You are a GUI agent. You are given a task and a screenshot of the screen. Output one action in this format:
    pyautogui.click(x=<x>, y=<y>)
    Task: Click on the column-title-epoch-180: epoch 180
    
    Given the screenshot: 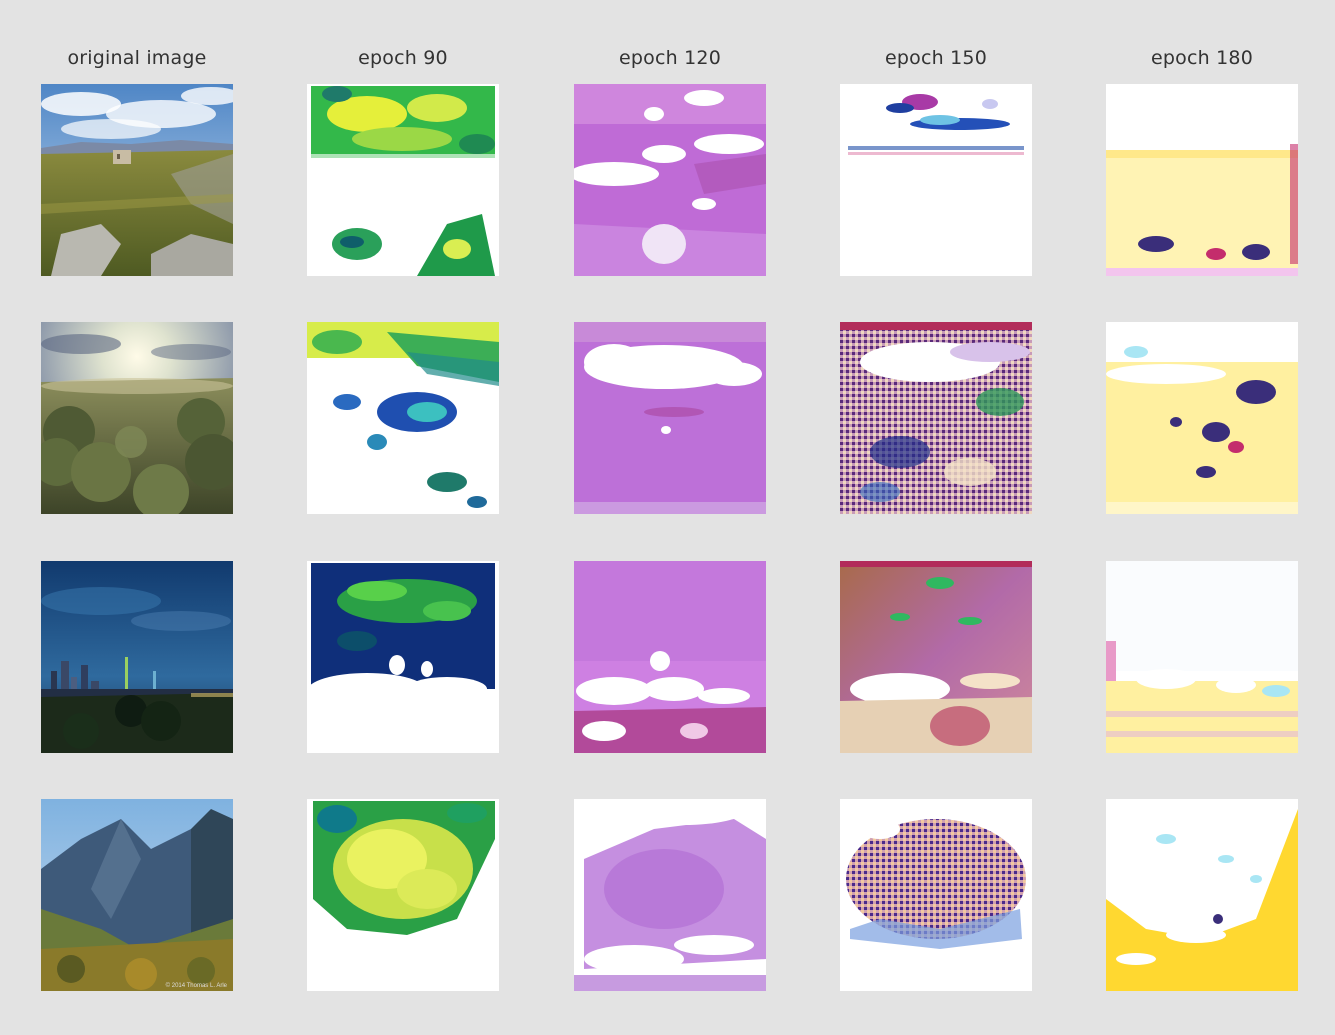 What is the action you would take?
    pyautogui.click(x=1202, y=58)
    